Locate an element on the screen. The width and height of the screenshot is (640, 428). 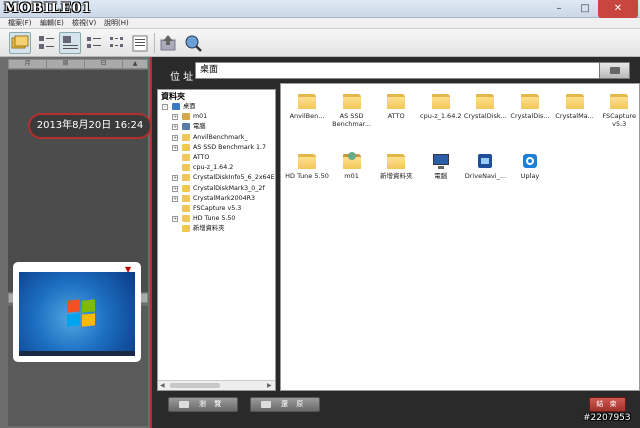
file-item-label: HD Tune 5.50 is located at coordinates (307, 176).